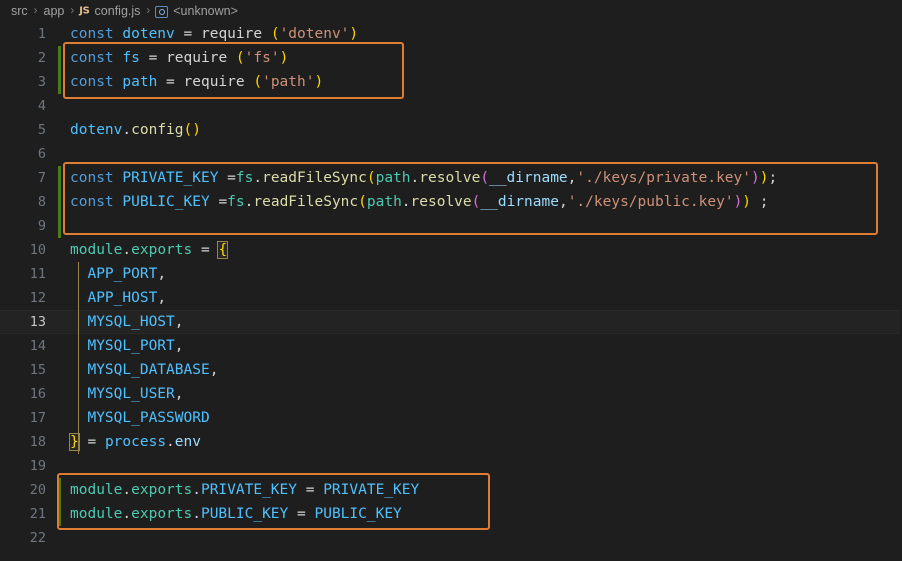  What do you see at coordinates (451, 466) in the screenshot?
I see `code-line: 19` at bounding box center [451, 466].